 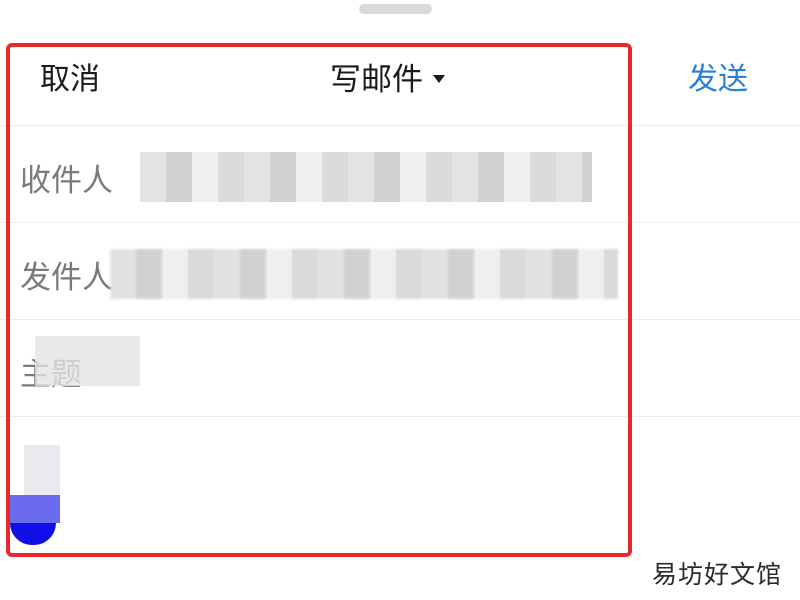 I want to click on sheet-grabber, so click(x=395, y=9).